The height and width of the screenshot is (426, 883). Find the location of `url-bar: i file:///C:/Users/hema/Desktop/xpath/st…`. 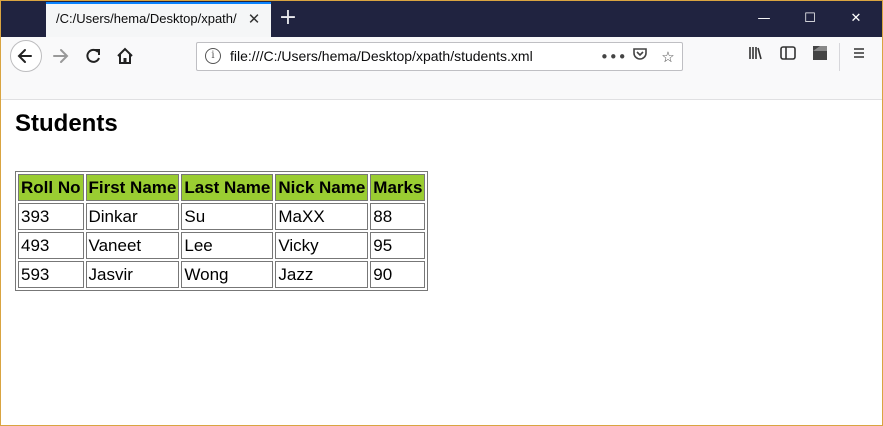

url-bar: i file:///C:/Users/hema/Desktop/xpath/st… is located at coordinates (439, 56).